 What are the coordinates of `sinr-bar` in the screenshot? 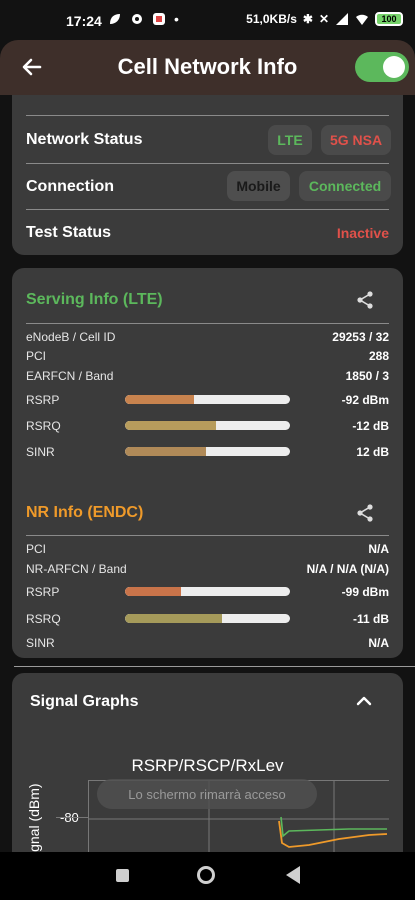 It's located at (207, 451).